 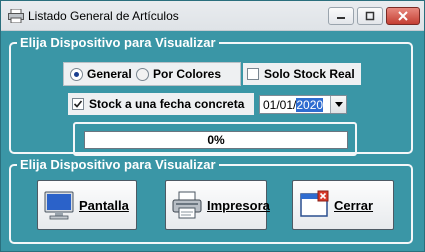 What do you see at coordinates (76, 74) in the screenshot?
I see `radio-checked-icon` at bounding box center [76, 74].